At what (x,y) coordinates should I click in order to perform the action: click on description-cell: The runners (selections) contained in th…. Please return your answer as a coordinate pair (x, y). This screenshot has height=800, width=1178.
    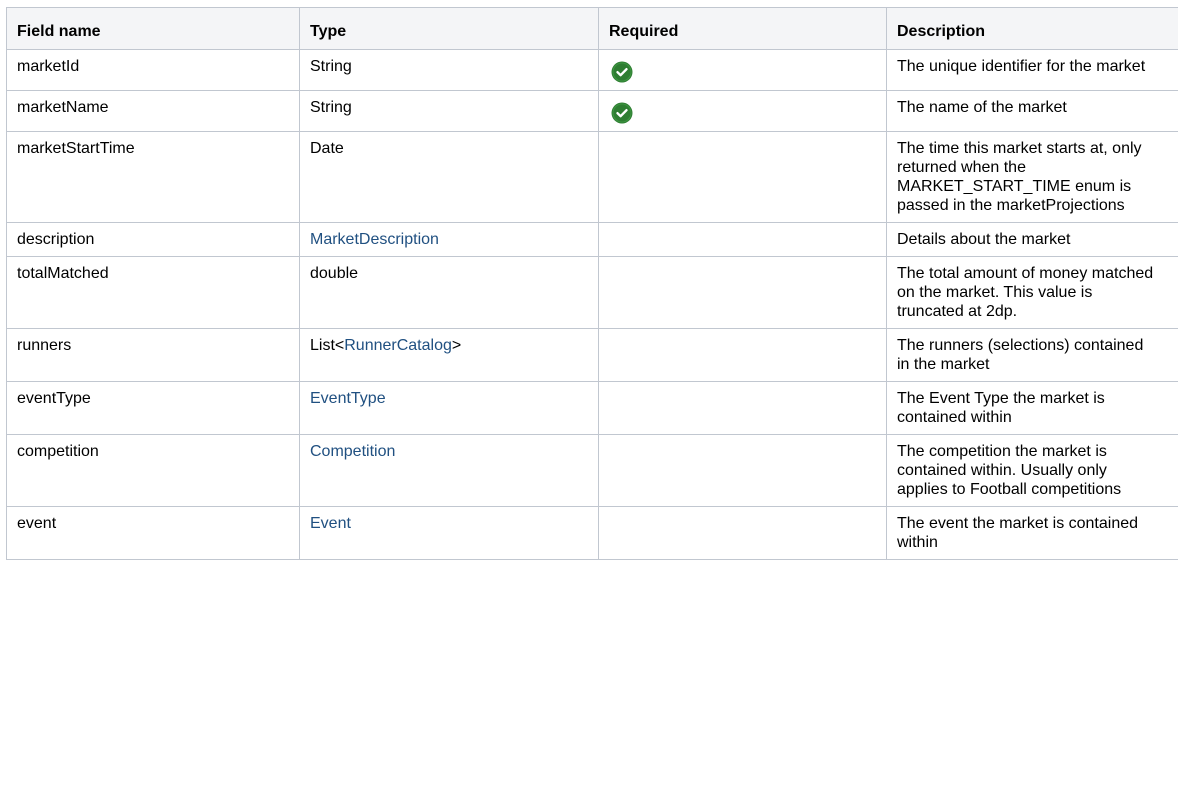
    Looking at the image, I should click on (1032, 355).